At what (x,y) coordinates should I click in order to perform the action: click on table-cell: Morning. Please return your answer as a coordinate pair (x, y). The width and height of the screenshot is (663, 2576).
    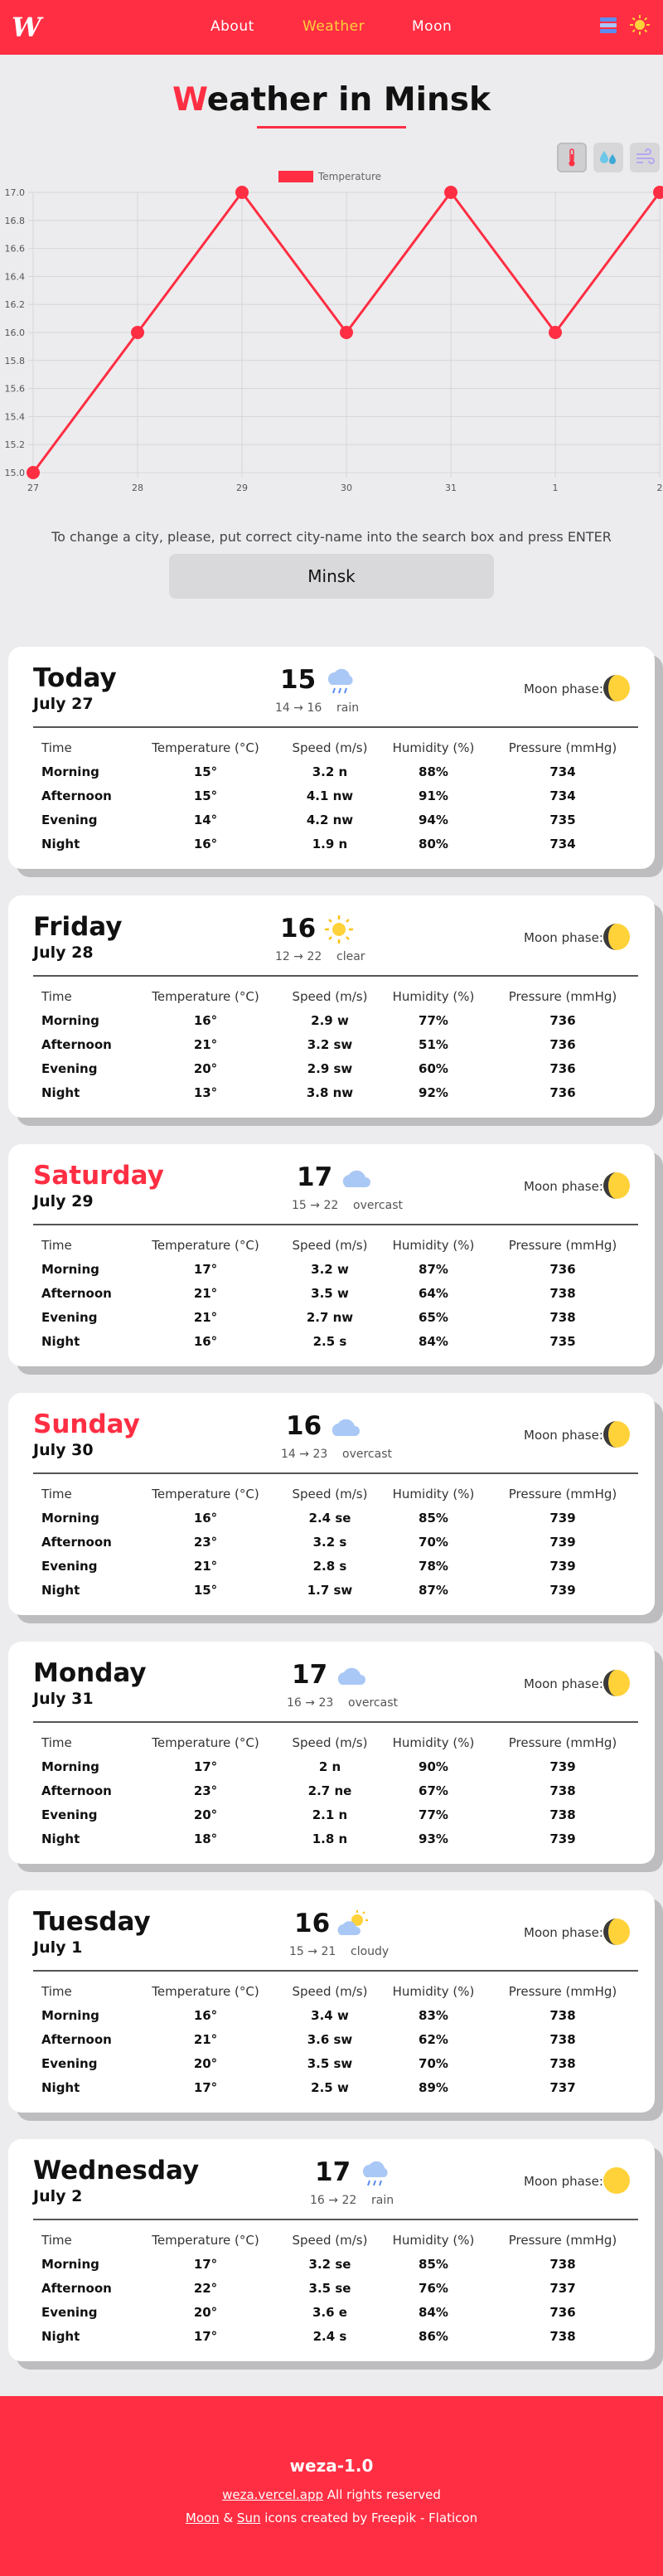
    Looking at the image, I should click on (70, 1020).